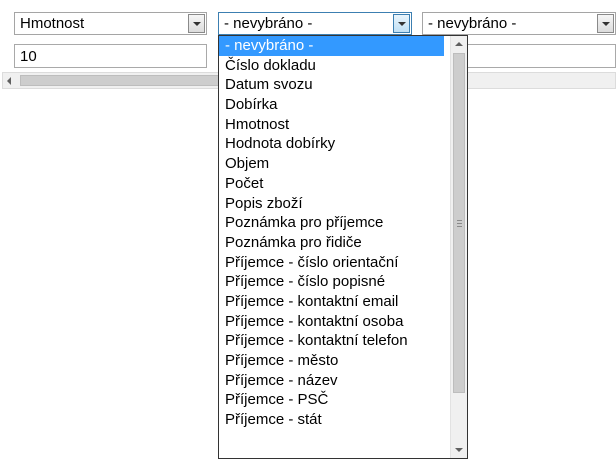 The image size is (616, 459). I want to click on dropdown-option: Příjemce - kontaktní telefon, so click(331, 341).